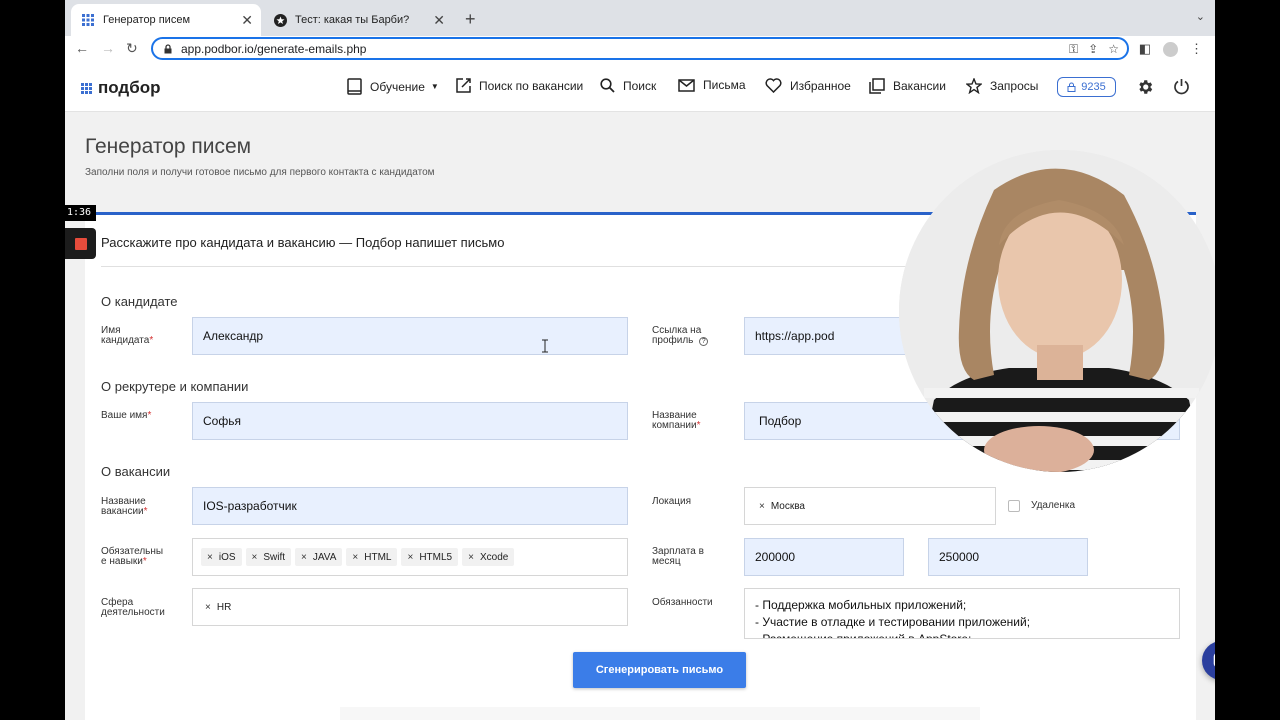 The width and height of the screenshot is (1280, 720). I want to click on heart-icon, so click(773, 85).